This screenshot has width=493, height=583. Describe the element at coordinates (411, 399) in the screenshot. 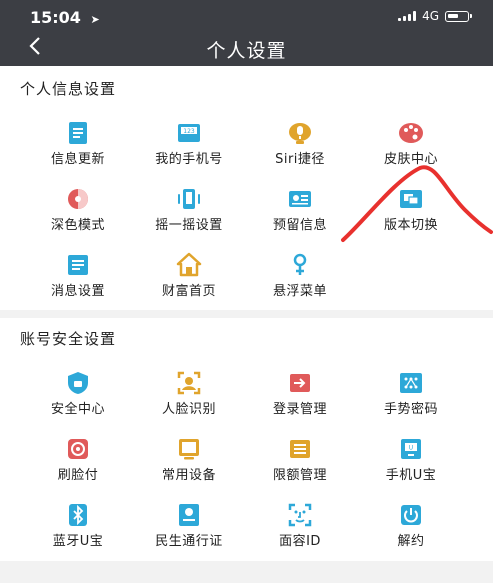

I see `item-gesture-password: 手势密码` at that location.